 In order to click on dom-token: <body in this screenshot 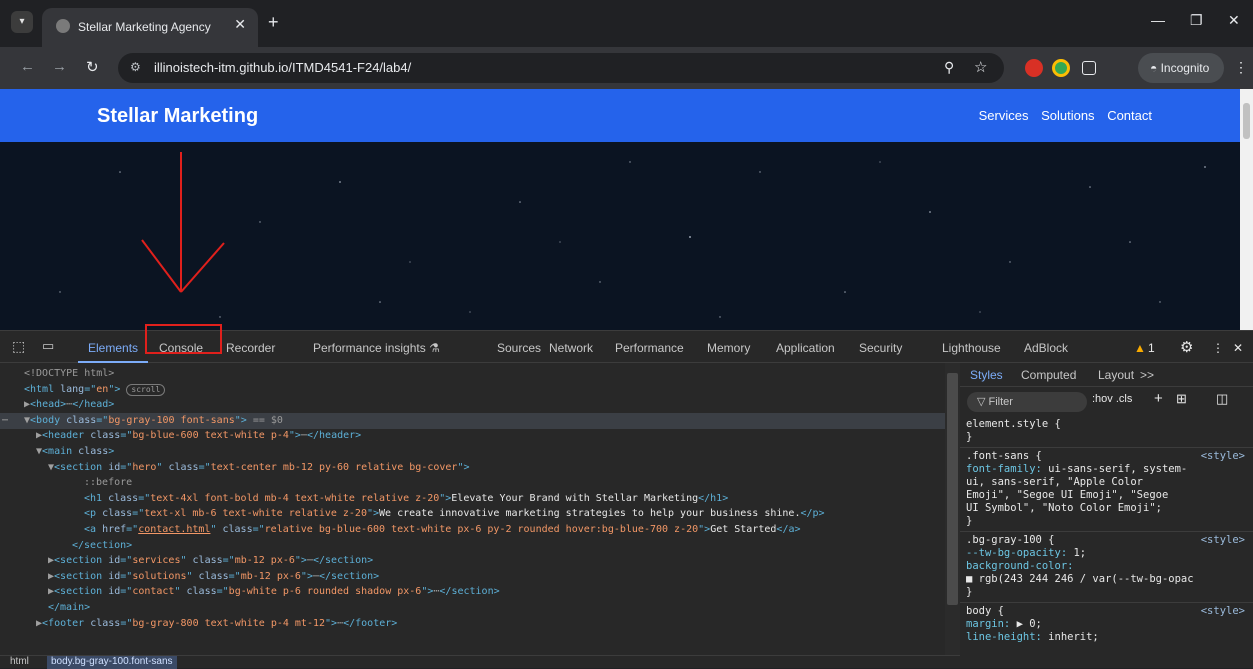, I will do `click(48, 420)`.